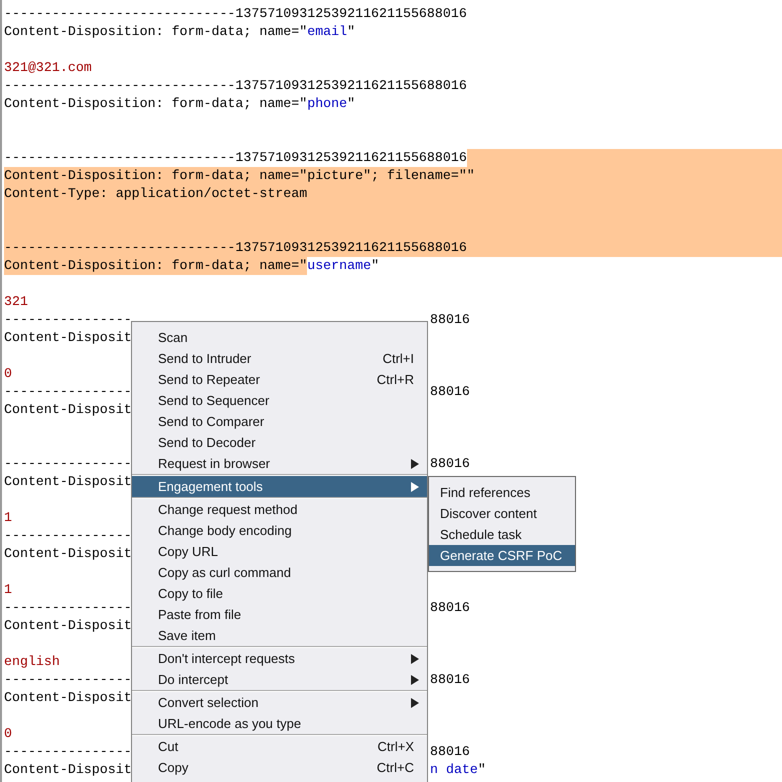 This screenshot has width=782, height=782. What do you see at coordinates (180, 32) in the screenshot?
I see `code-line: Content-Disposition: form-data; name="email"` at bounding box center [180, 32].